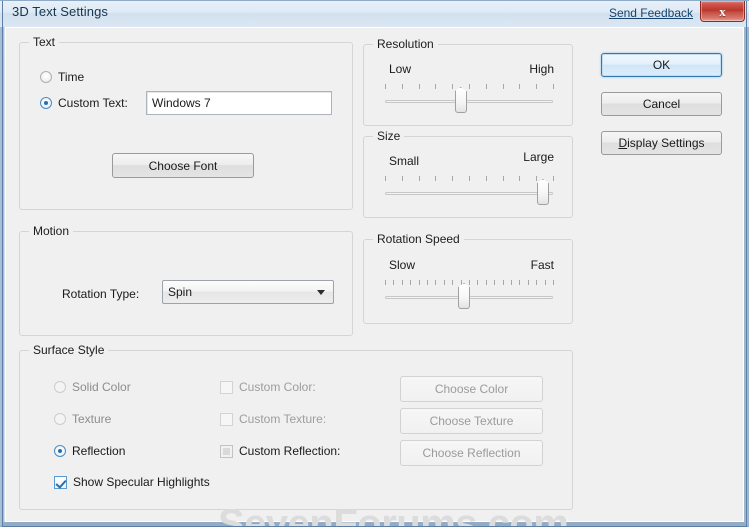  I want to click on custom-text-input: Windows 7, so click(239, 103).